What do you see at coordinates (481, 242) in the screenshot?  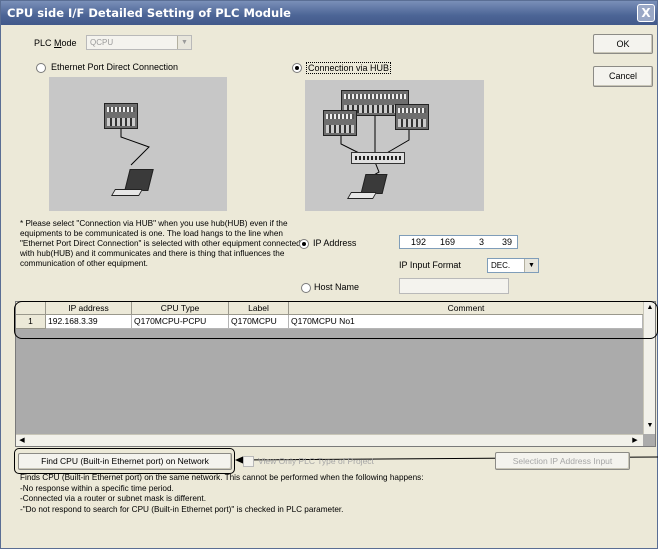 I see `ip-octet-3: 3` at bounding box center [481, 242].